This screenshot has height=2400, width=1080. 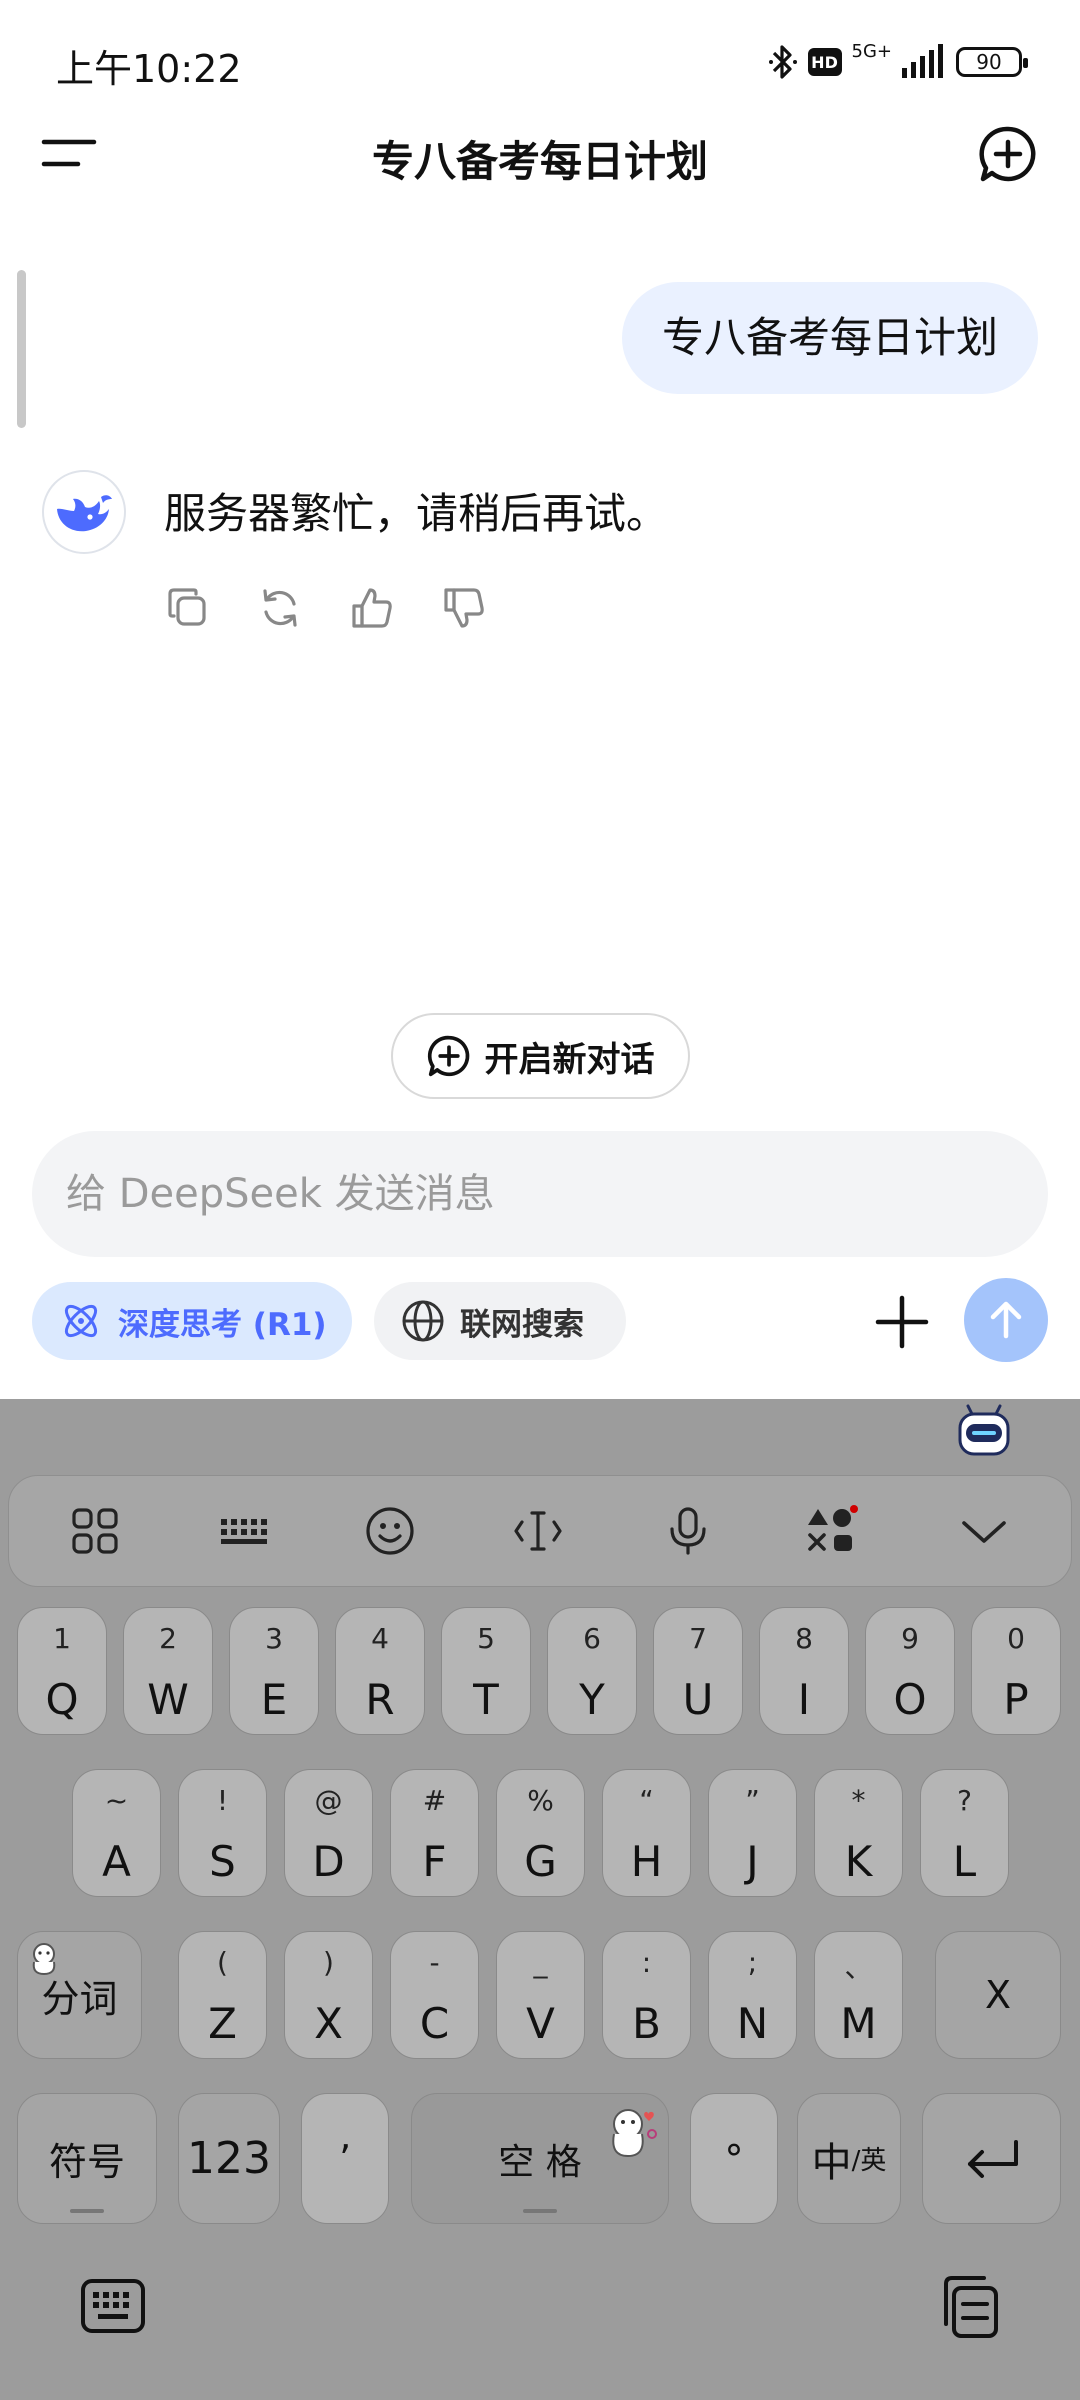 I want to click on key-d: @ D, so click(x=328, y=1833).